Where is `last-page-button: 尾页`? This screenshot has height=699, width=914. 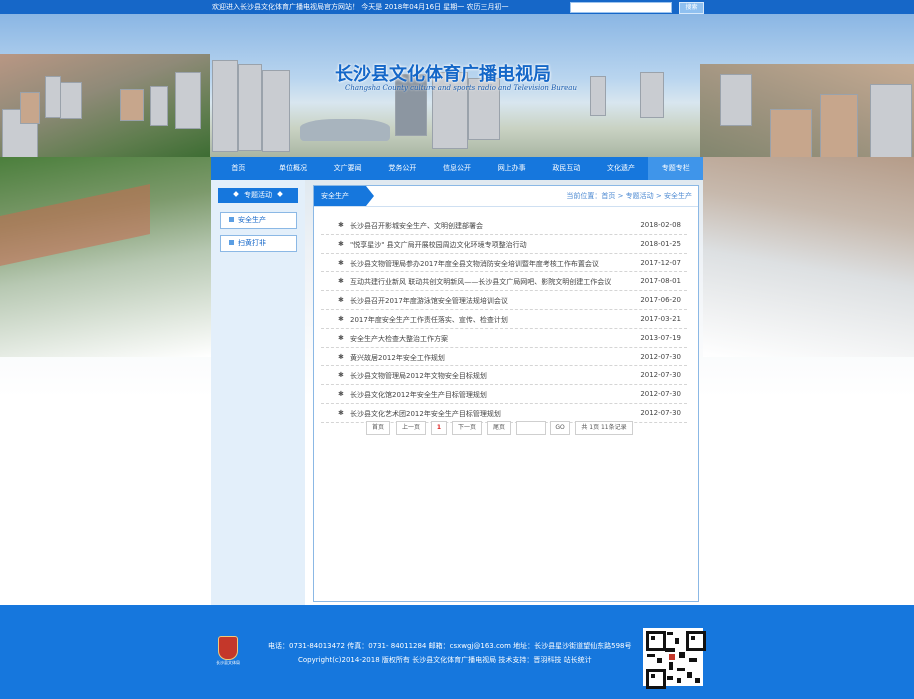
last-page-button: 尾页 is located at coordinates (499, 428).